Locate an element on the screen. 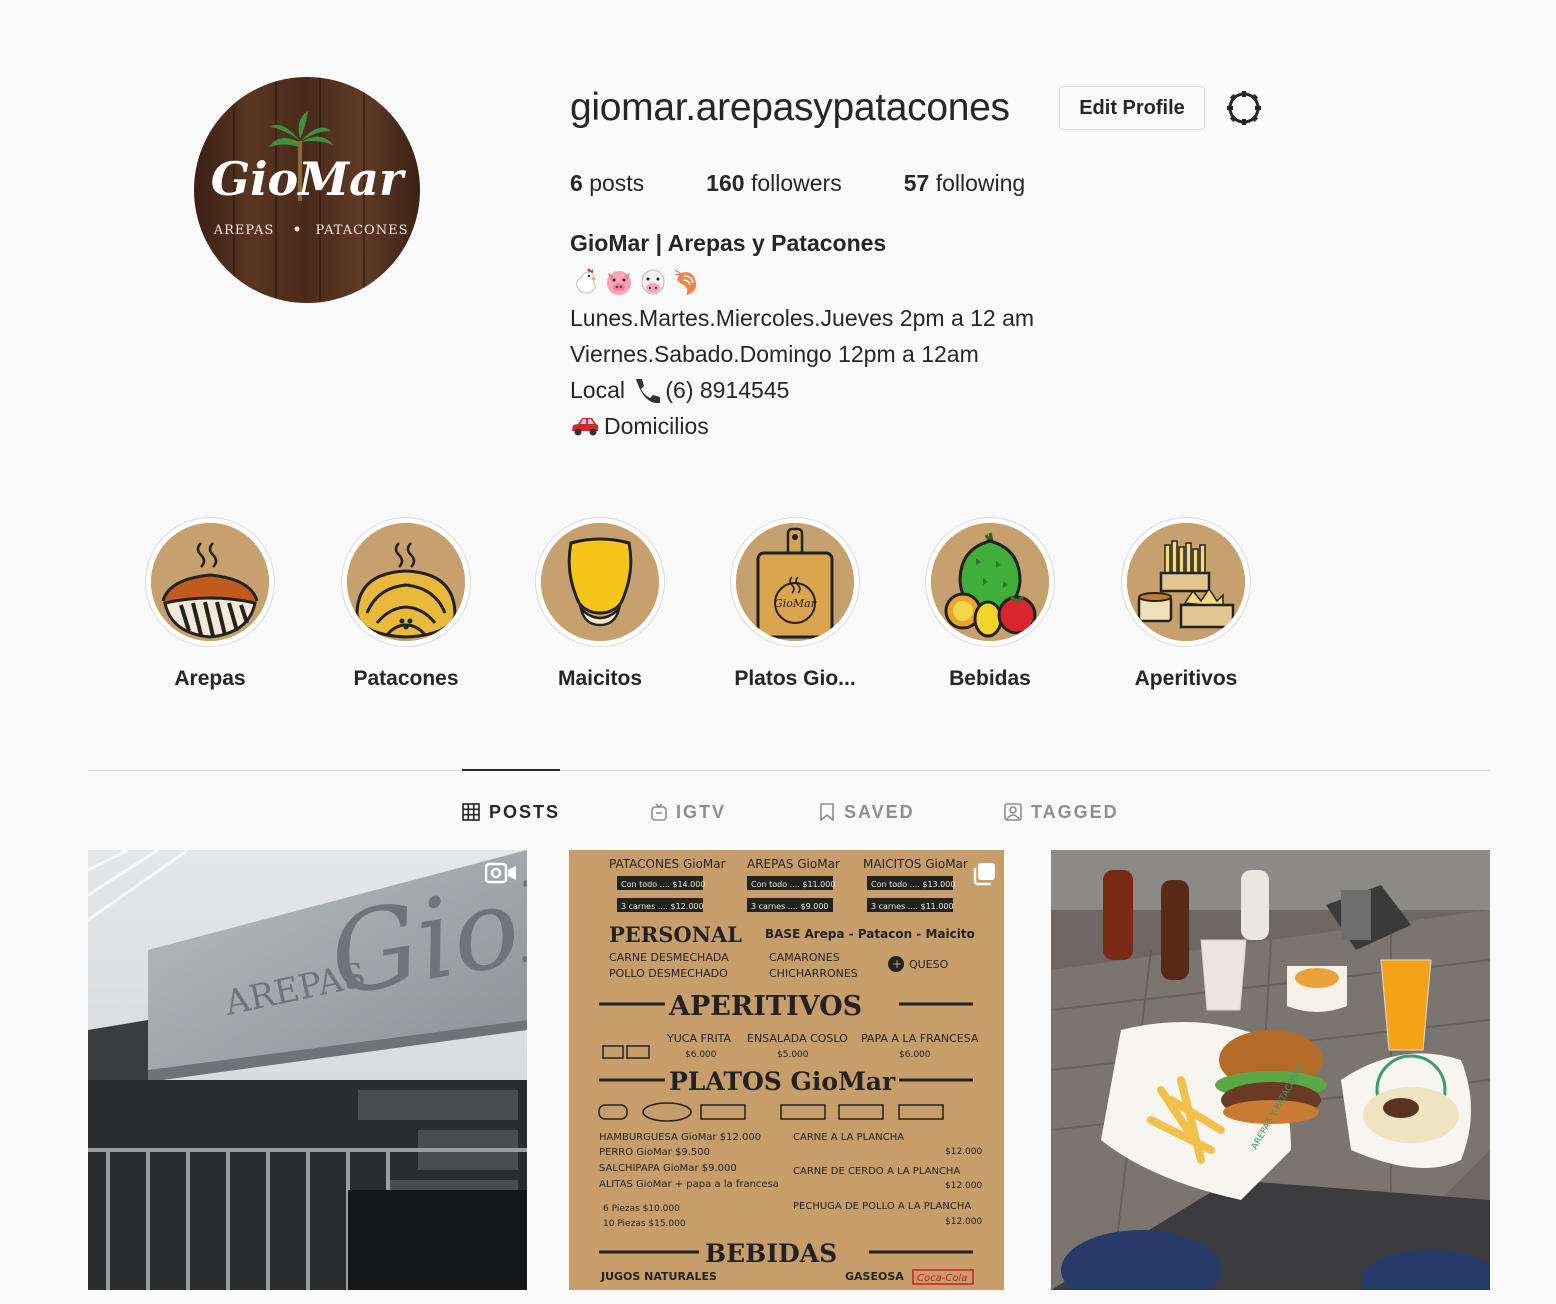  storefront-photo: AREPAS GioMar is located at coordinates (307, 1070).